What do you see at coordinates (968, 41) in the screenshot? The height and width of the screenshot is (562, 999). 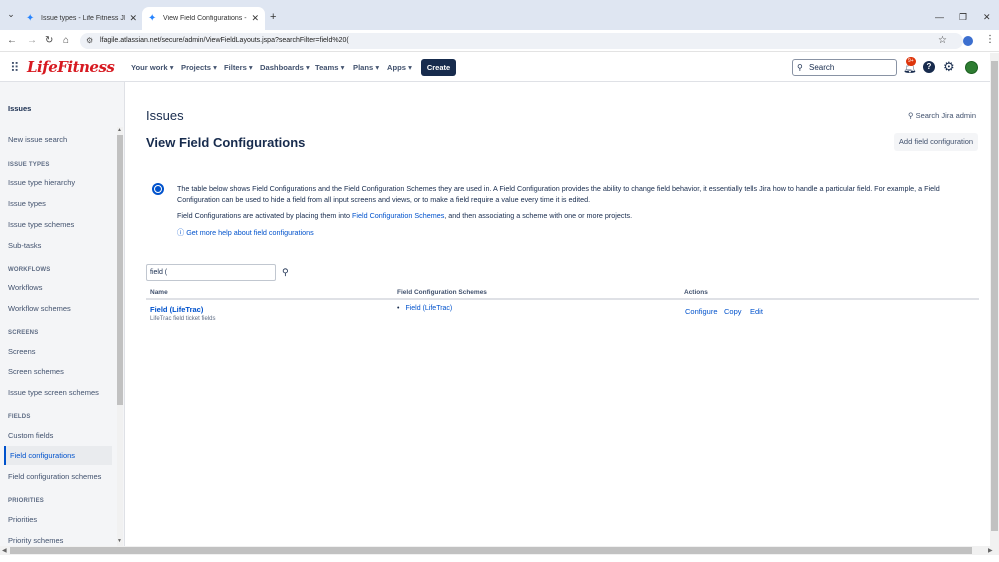 I see `profile-icon` at bounding box center [968, 41].